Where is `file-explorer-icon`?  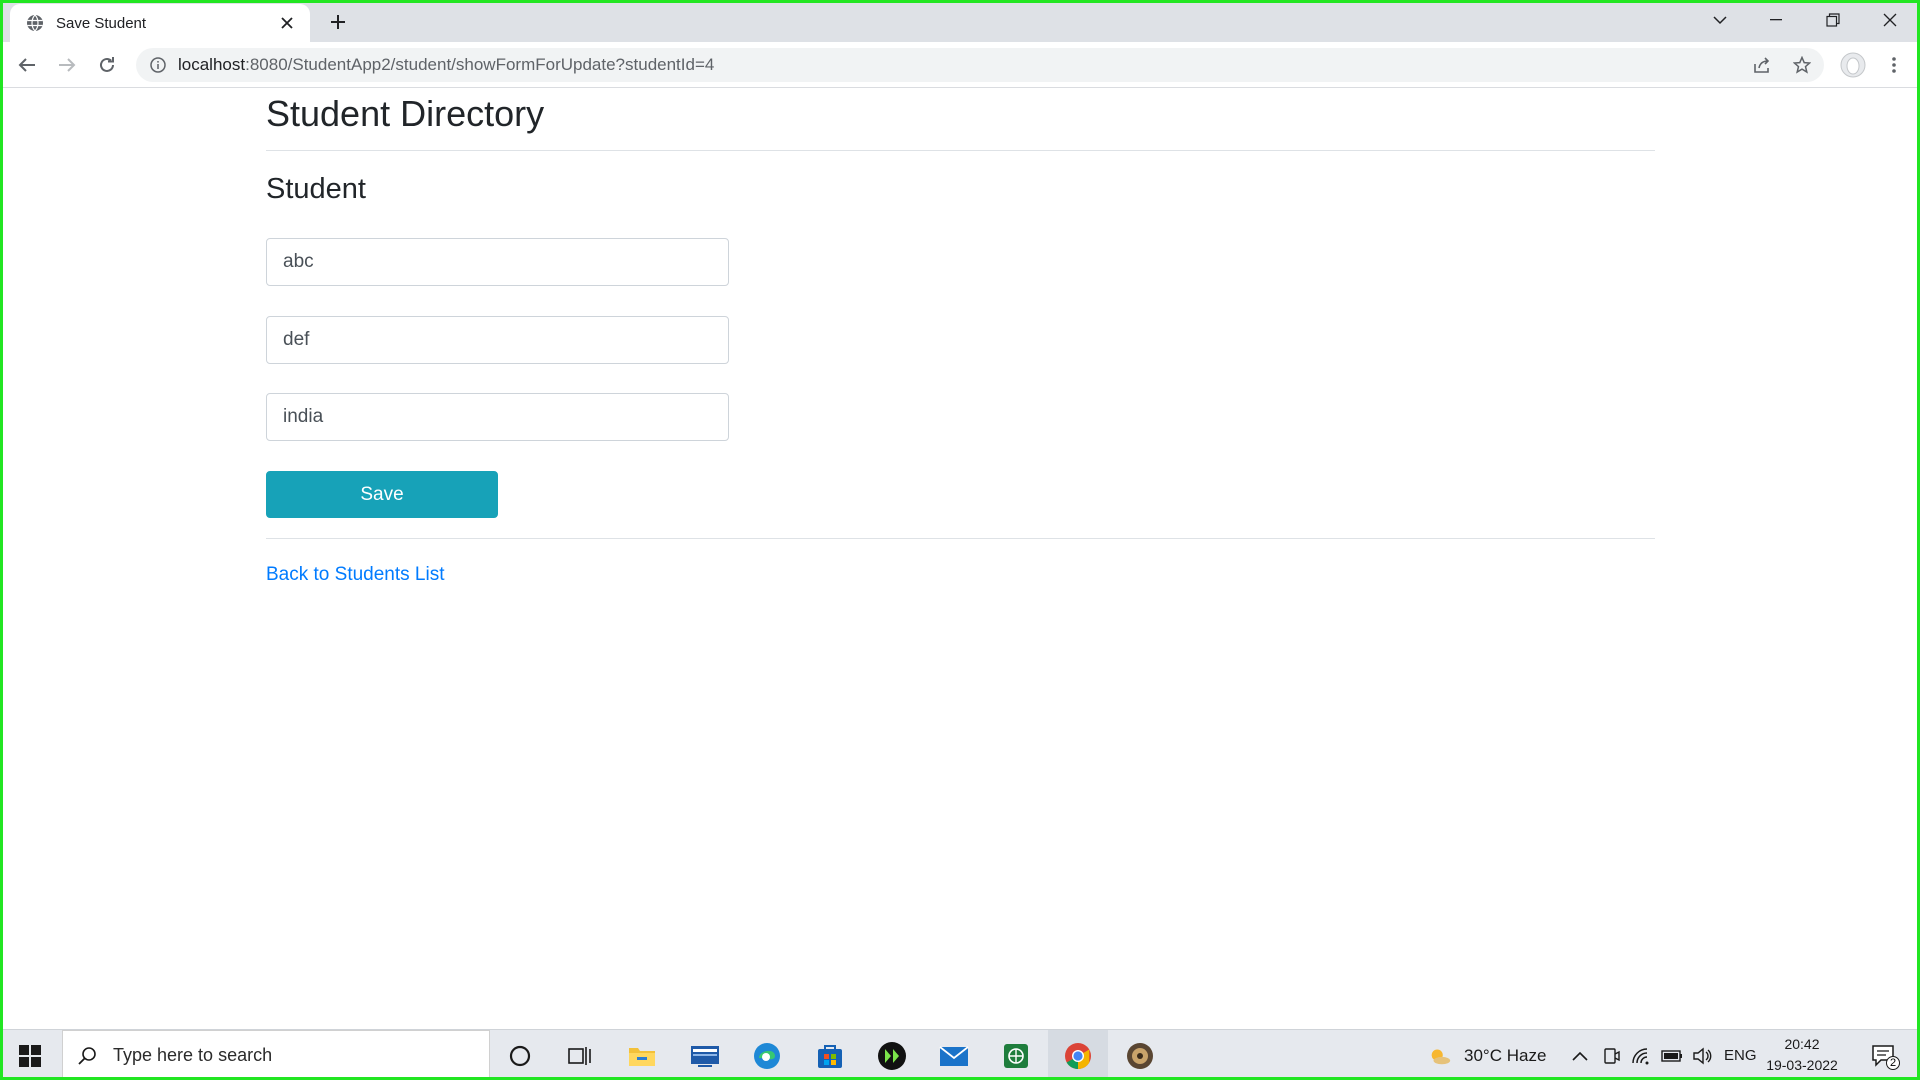
file-explorer-icon is located at coordinates (642, 1055).